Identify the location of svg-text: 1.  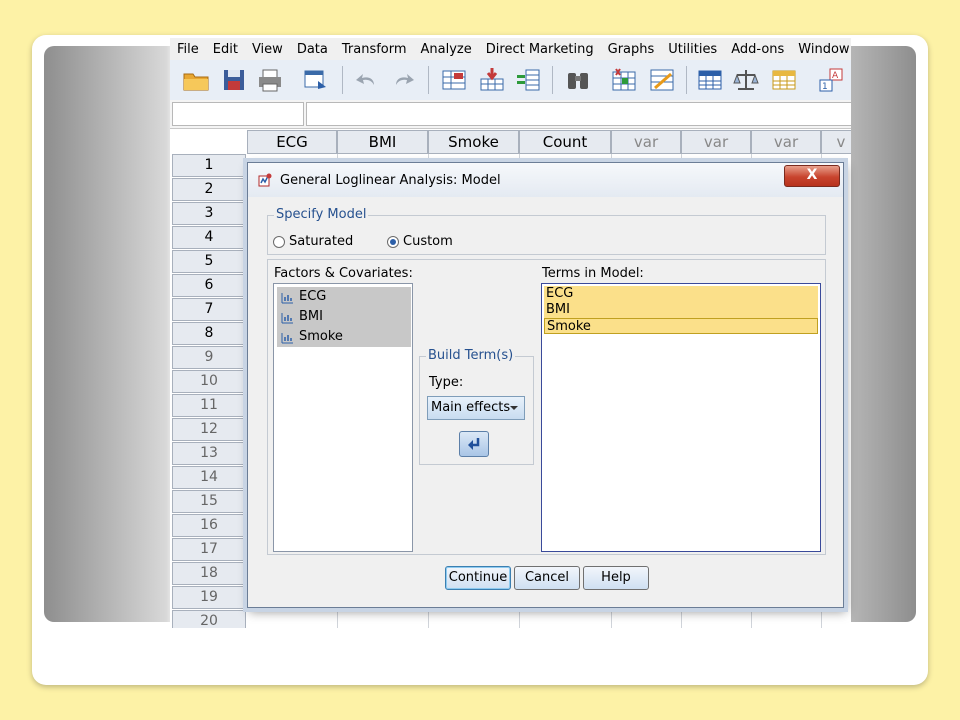
(825, 87).